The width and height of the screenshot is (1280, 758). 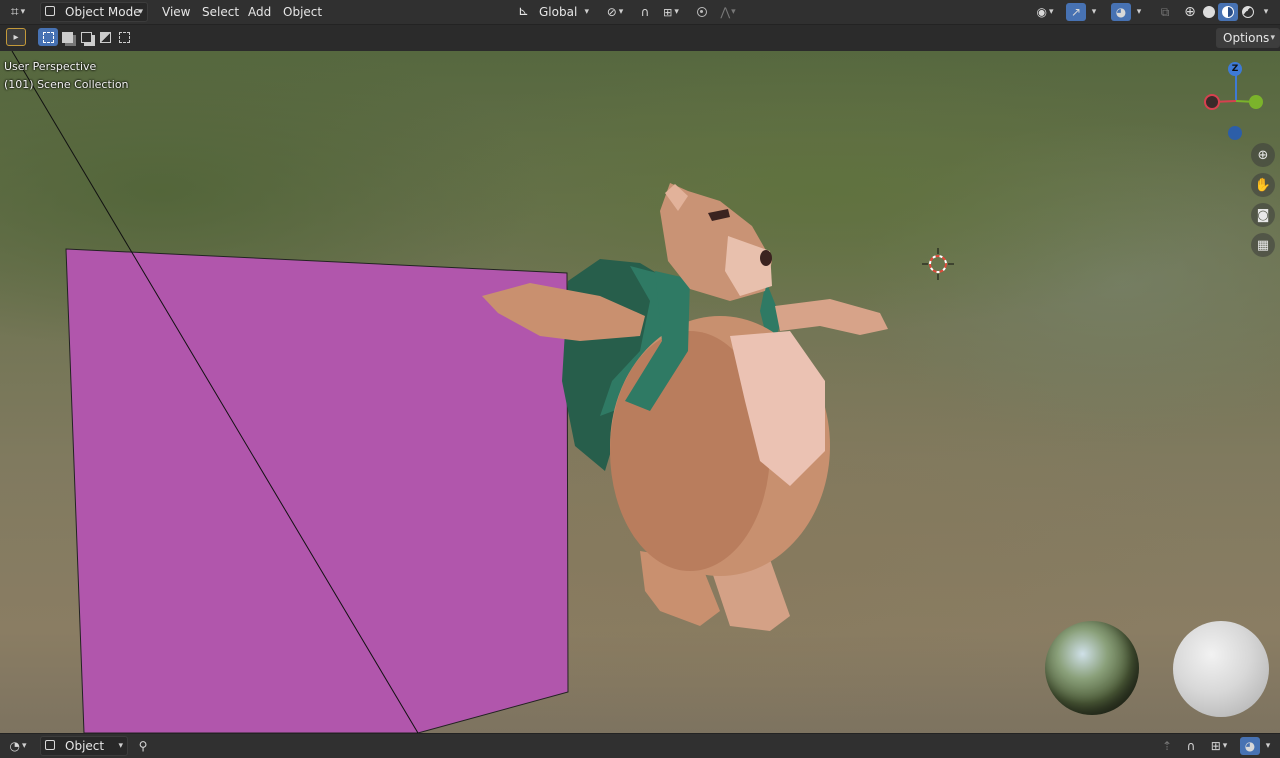 What do you see at coordinates (259, 12) in the screenshot?
I see `menu-add: Add` at bounding box center [259, 12].